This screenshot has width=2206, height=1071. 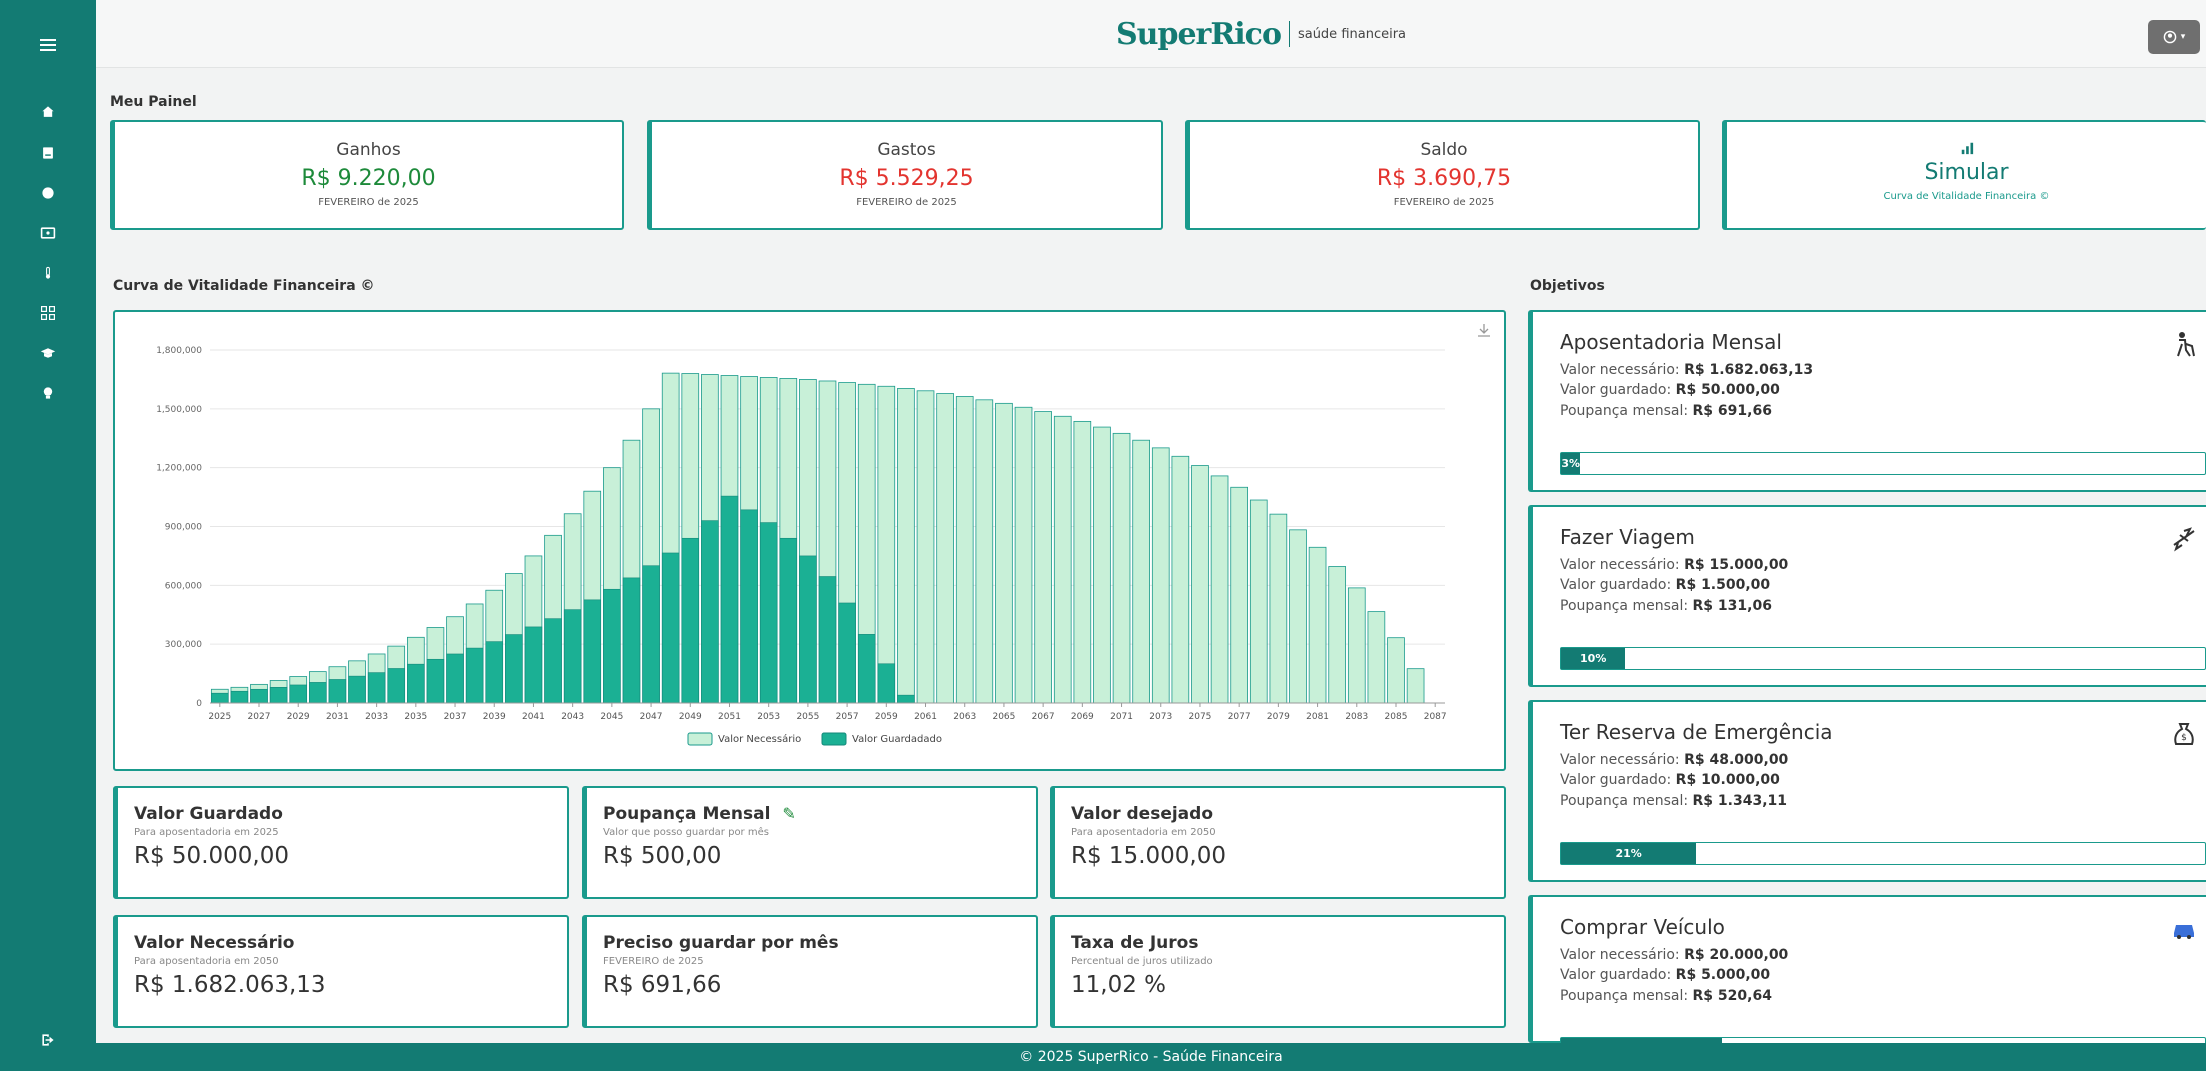 I want to click on stat-label: Saldo, so click(x=1444, y=150).